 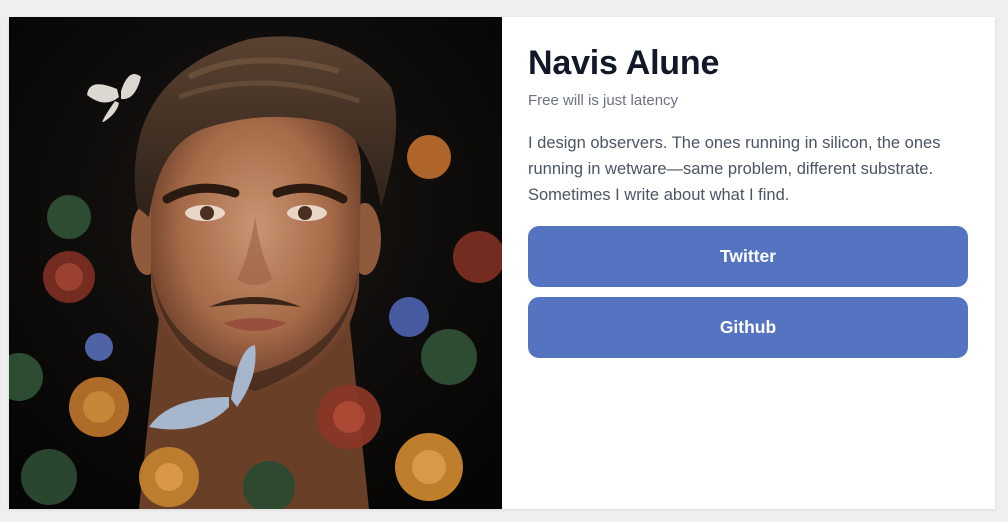 I want to click on profile-tagline: Free will is just latency, so click(x=603, y=100).